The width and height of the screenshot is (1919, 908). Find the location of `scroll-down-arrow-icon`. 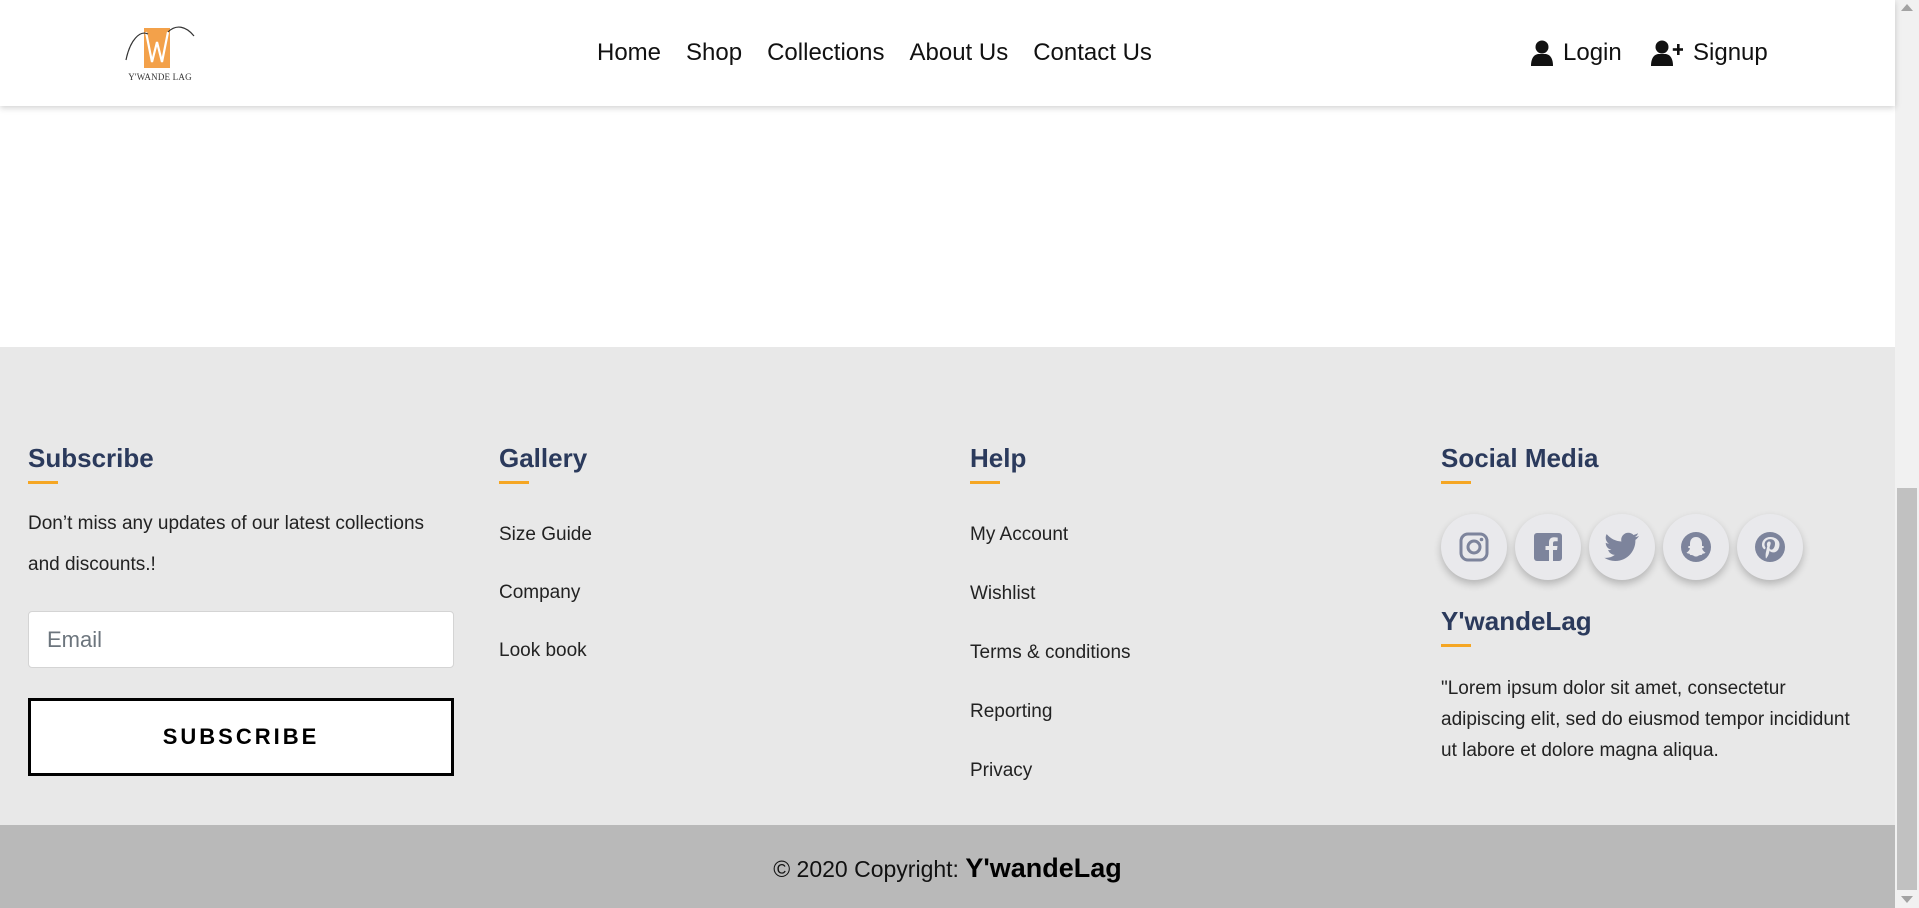

scroll-down-arrow-icon is located at coordinates (1907, 899).